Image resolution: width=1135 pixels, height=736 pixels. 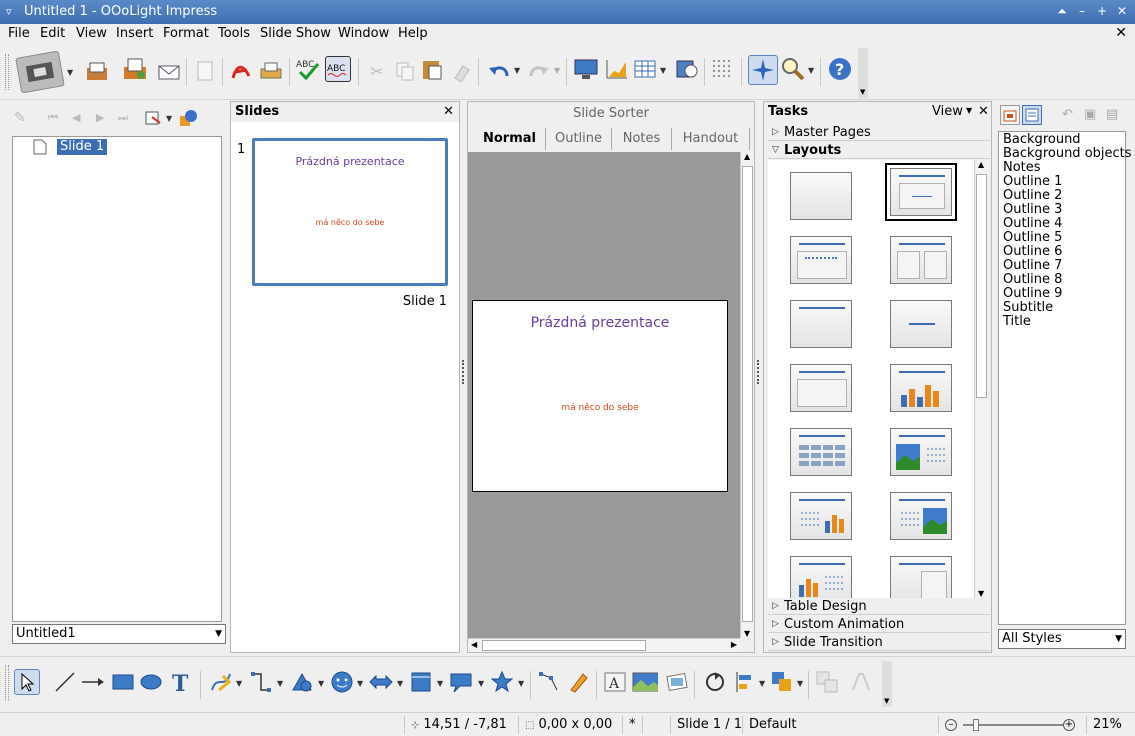 I want to click on email-icon, so click(x=169, y=71).